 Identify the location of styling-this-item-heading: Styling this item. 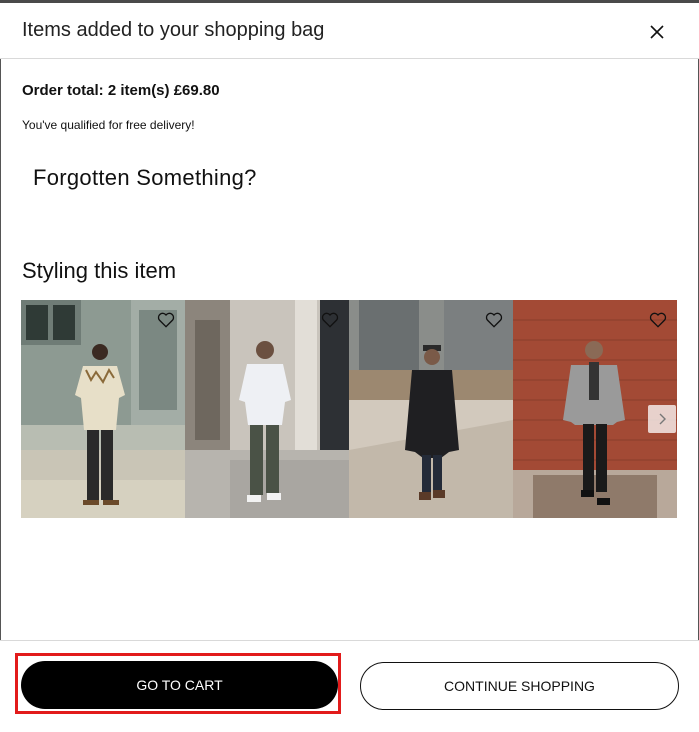
(99, 270).